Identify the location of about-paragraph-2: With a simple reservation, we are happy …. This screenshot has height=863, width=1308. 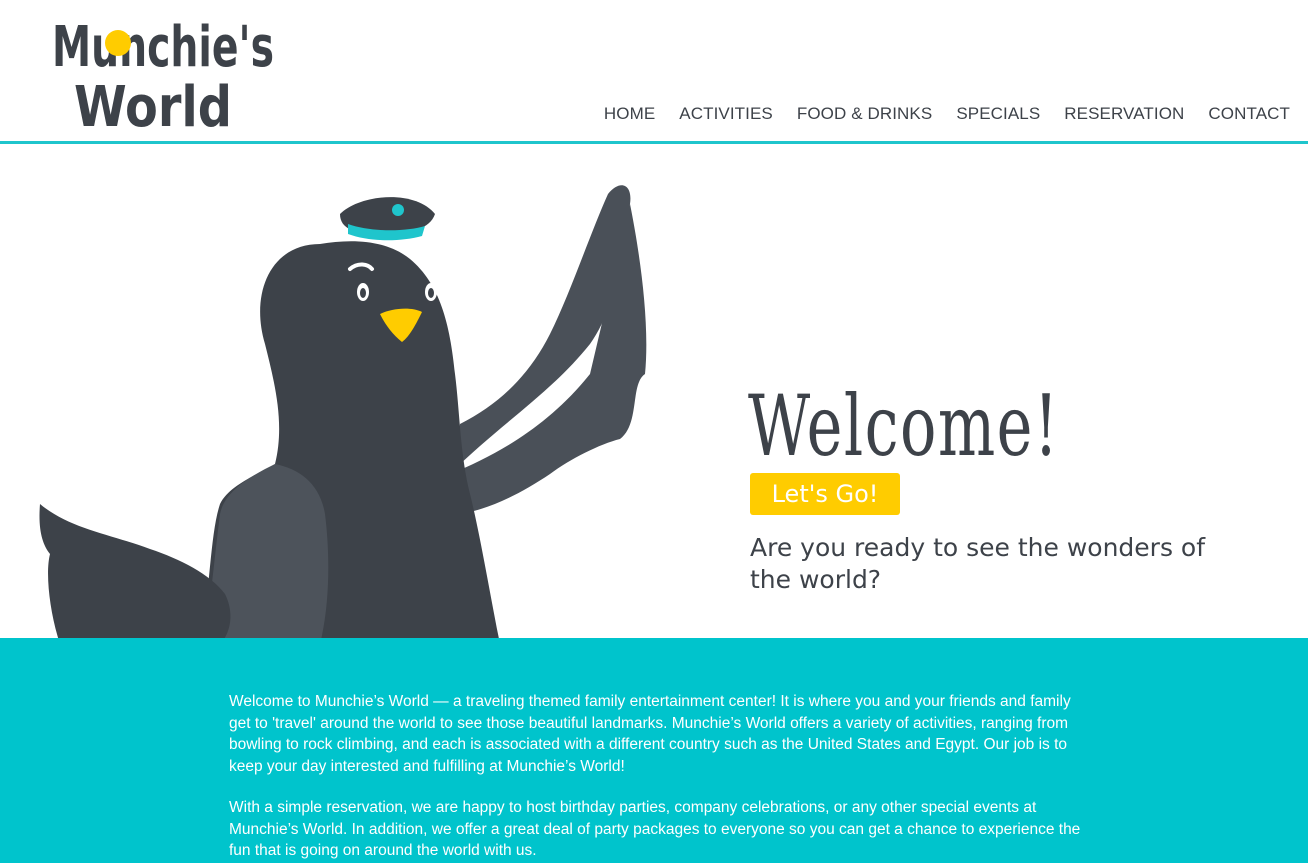
(655, 829).